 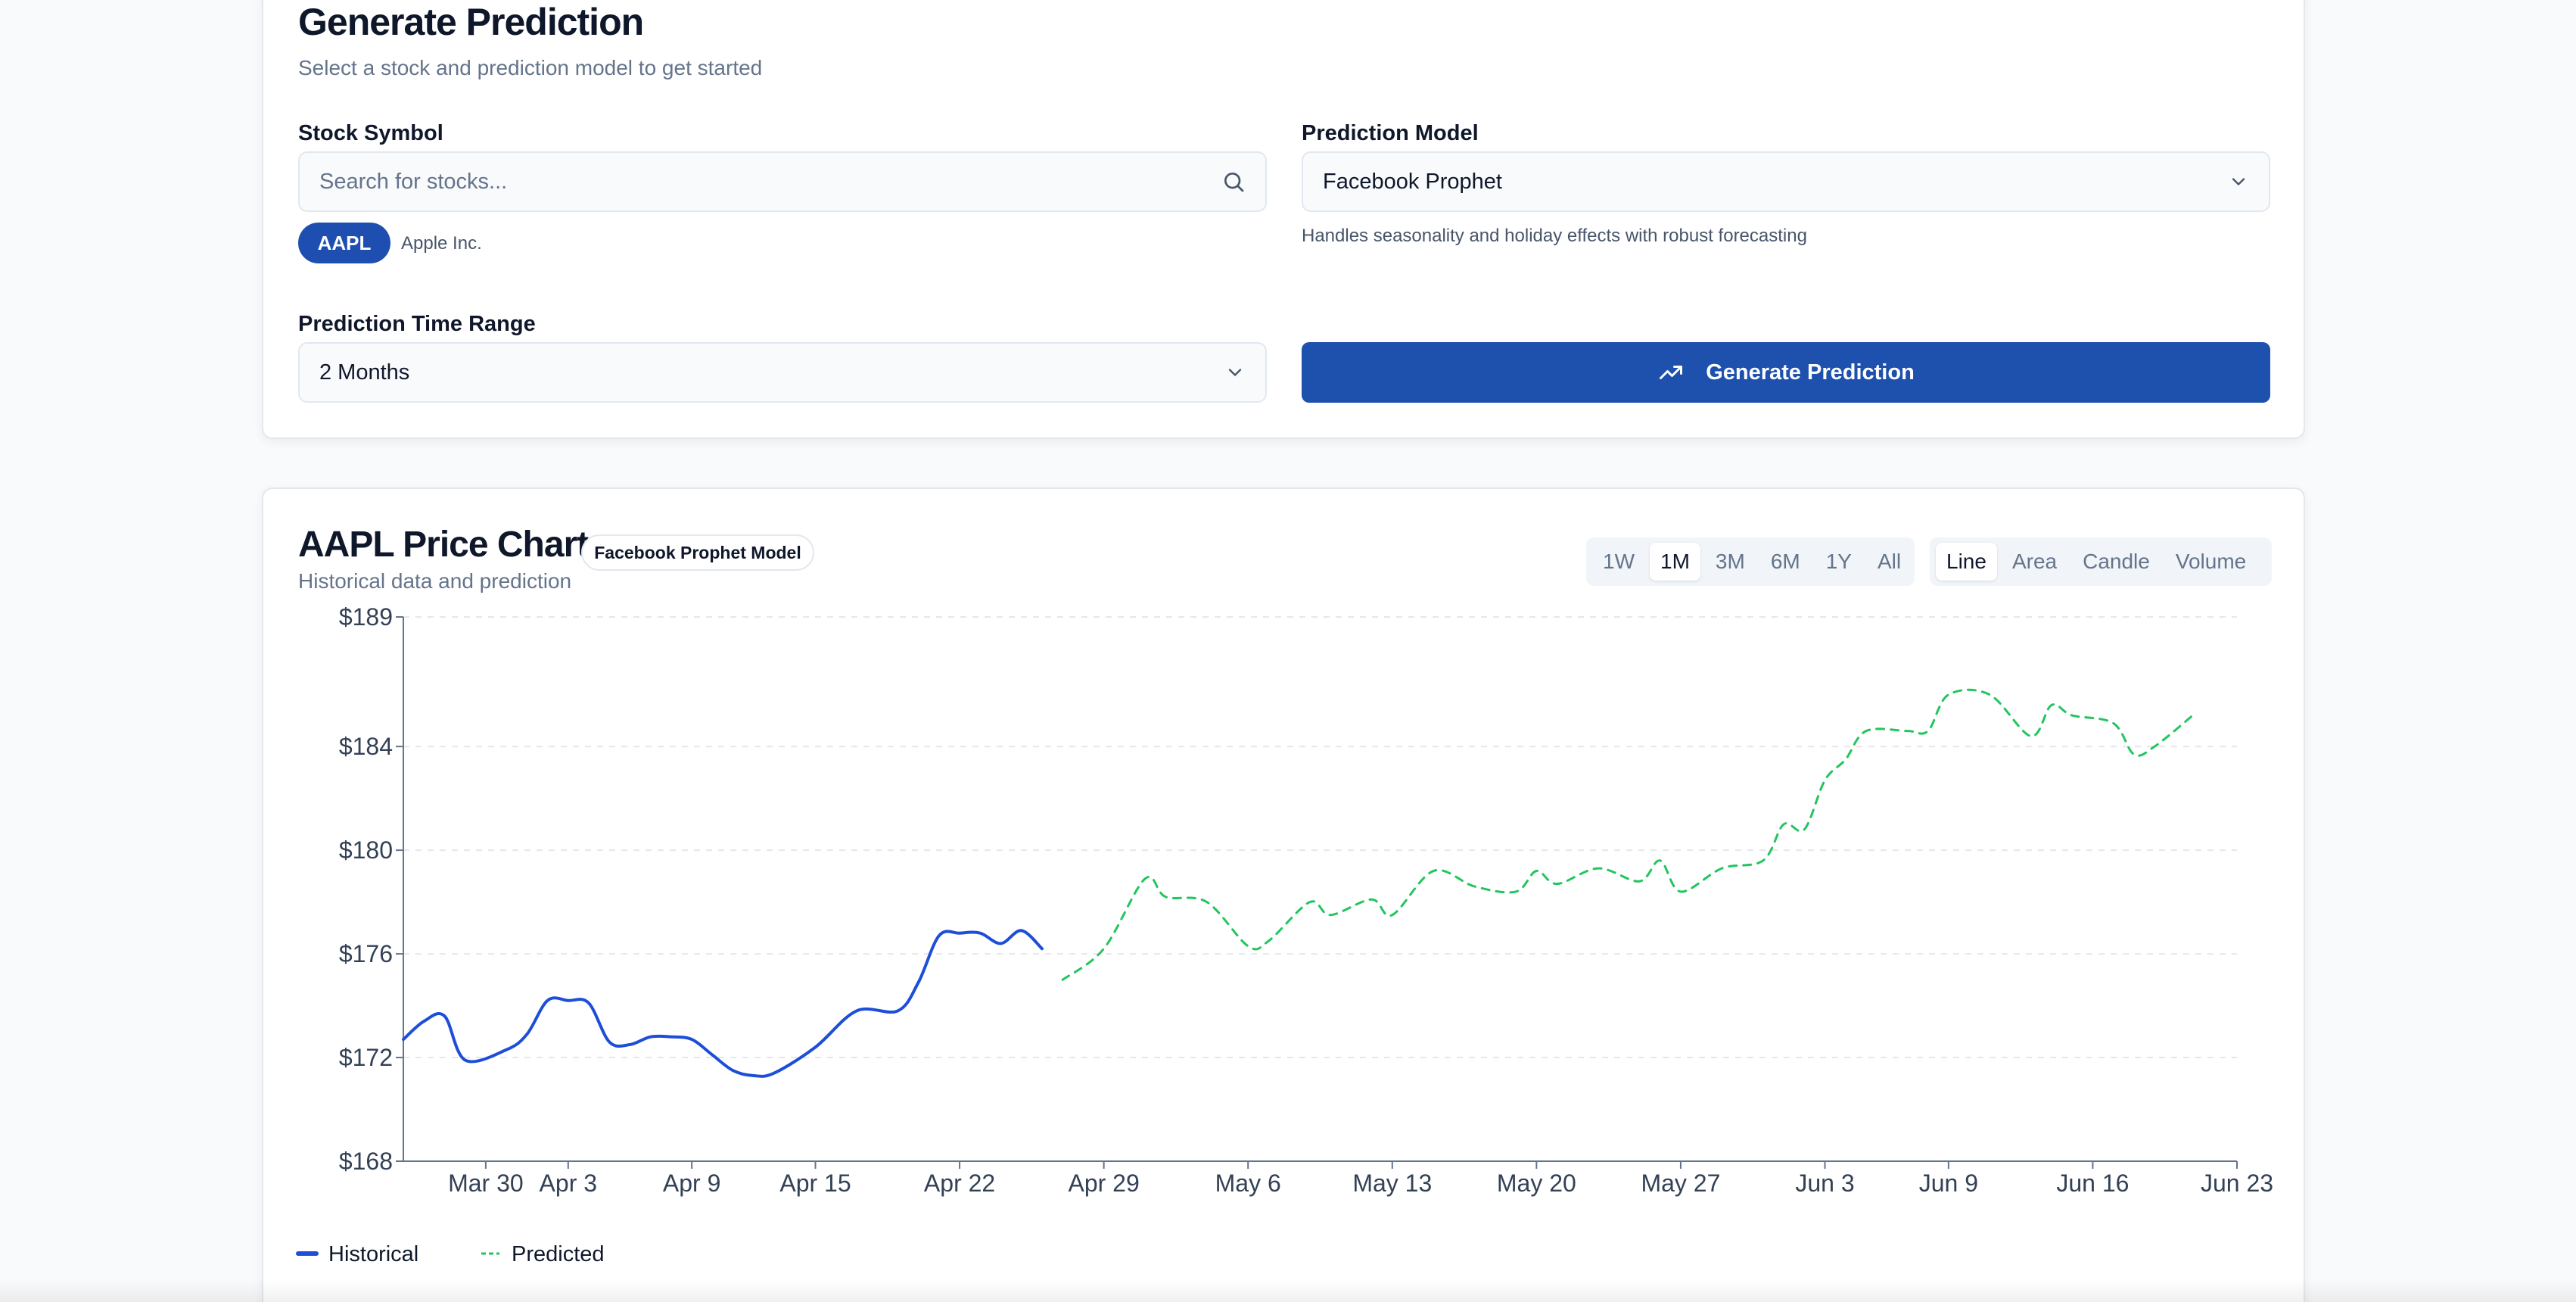 What do you see at coordinates (1824, 1183) in the screenshot?
I see `x-tick-label: Jun 3` at bounding box center [1824, 1183].